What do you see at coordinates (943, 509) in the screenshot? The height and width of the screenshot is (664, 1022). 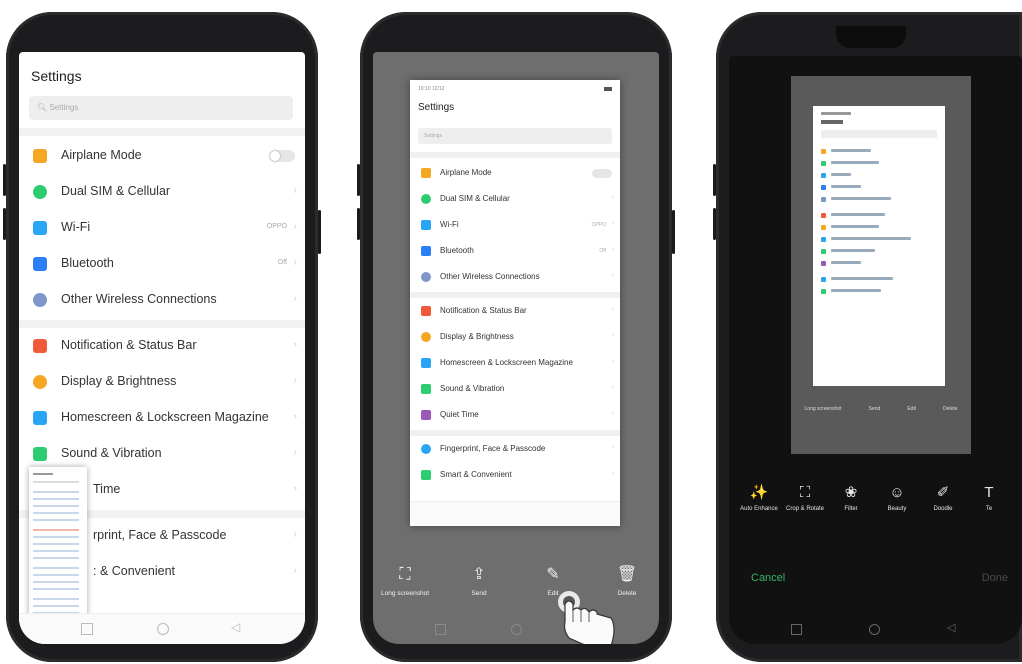 I see `tool-label: Doodle` at bounding box center [943, 509].